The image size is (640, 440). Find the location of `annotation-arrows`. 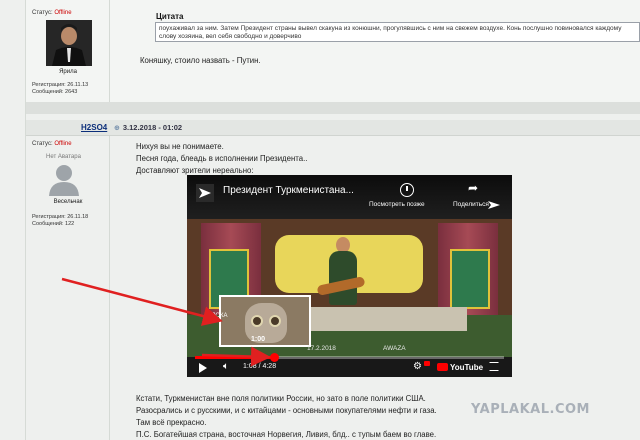

annotation-arrows is located at coordinates (166, 322).